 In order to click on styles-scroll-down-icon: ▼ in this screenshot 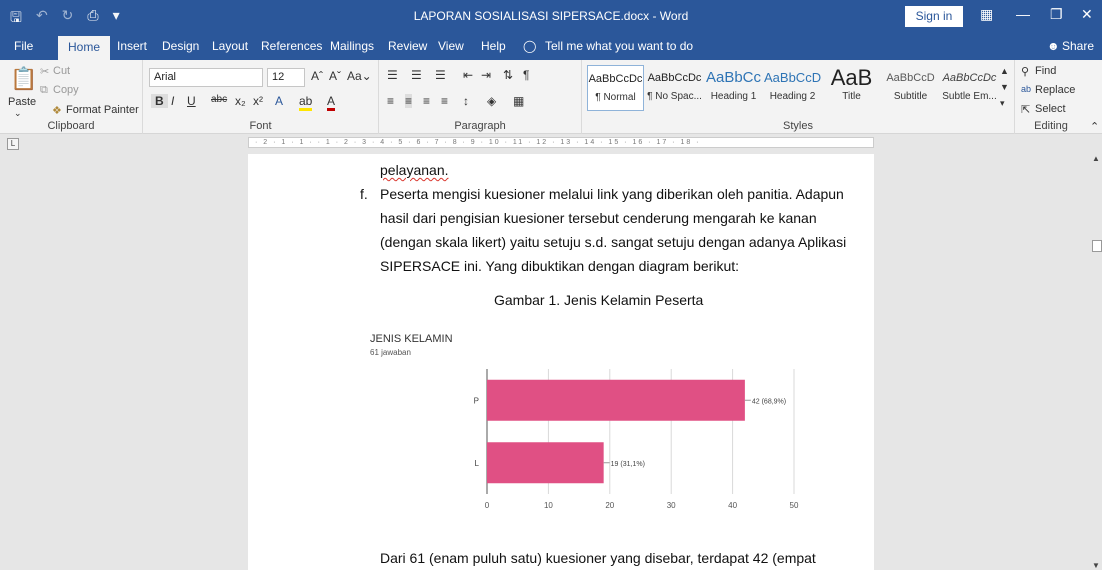, I will do `click(1004, 87)`.